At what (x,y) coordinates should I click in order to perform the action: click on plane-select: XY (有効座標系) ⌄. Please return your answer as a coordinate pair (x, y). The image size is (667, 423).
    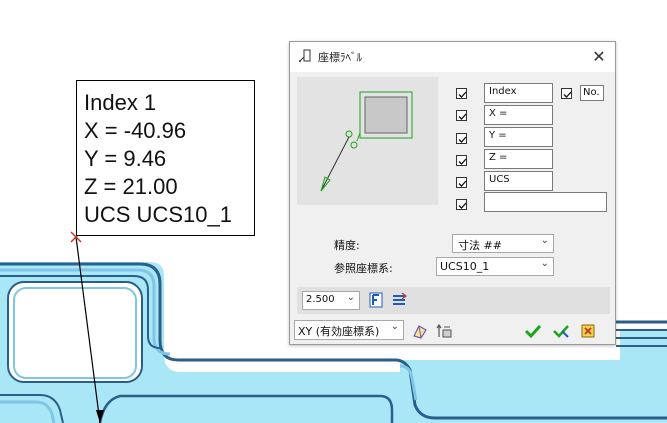
    Looking at the image, I should click on (349, 330).